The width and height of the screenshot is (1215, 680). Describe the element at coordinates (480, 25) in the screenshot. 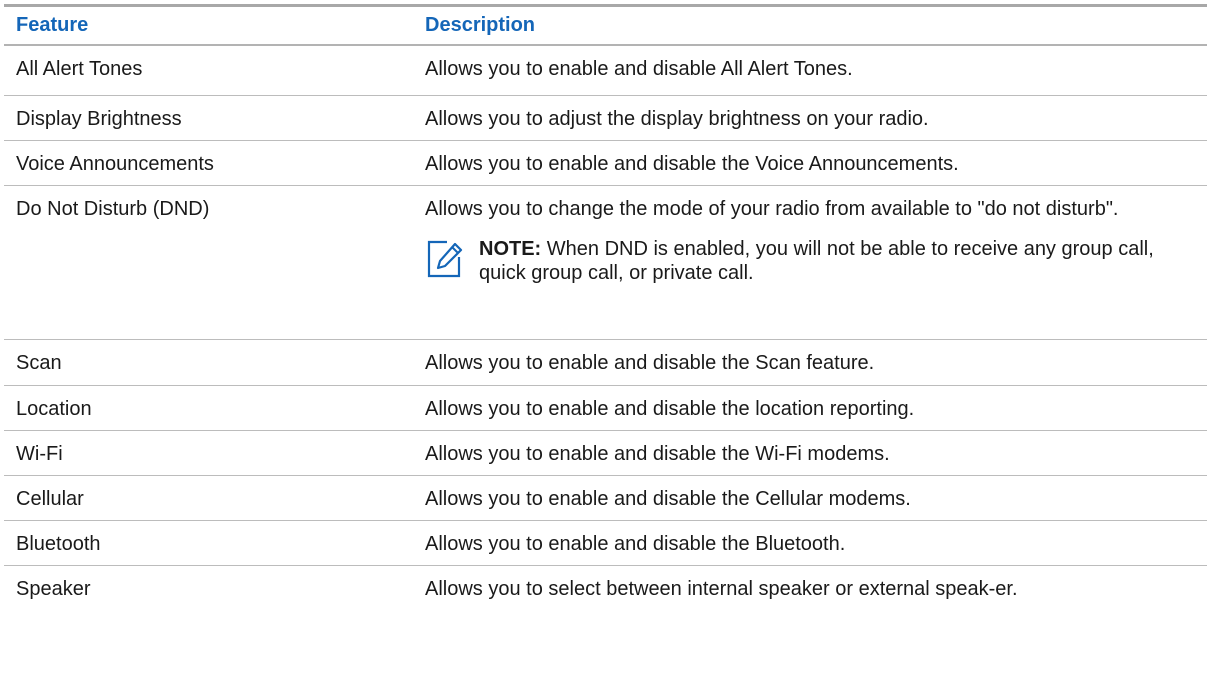

I see `header-description: Description` at that location.